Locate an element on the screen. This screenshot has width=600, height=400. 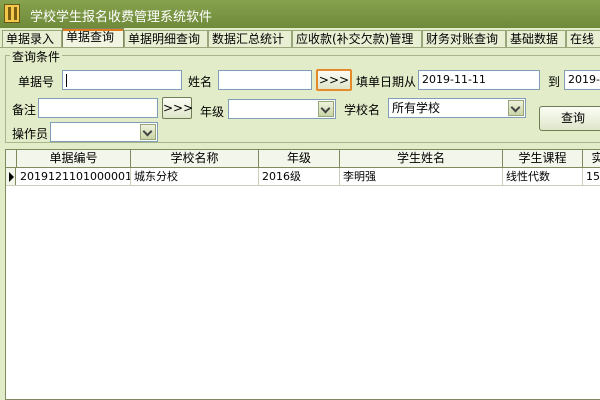
date-from-input: 2019-11-11 is located at coordinates (479, 80).